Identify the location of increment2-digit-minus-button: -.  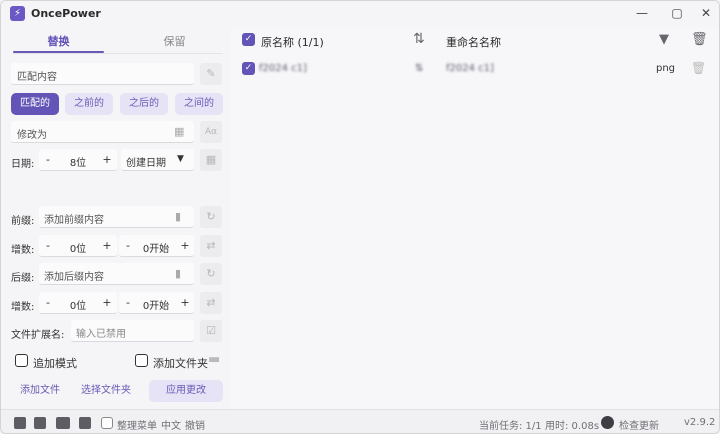
(48, 303).